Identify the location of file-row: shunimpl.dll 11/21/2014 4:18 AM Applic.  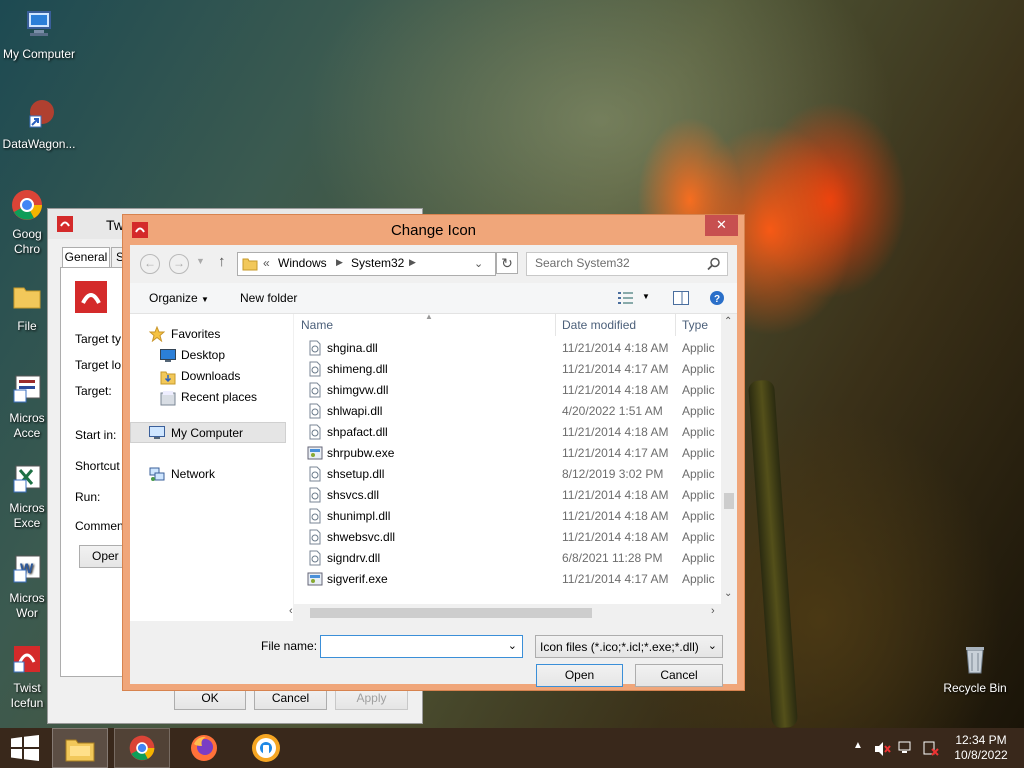
(507, 516).